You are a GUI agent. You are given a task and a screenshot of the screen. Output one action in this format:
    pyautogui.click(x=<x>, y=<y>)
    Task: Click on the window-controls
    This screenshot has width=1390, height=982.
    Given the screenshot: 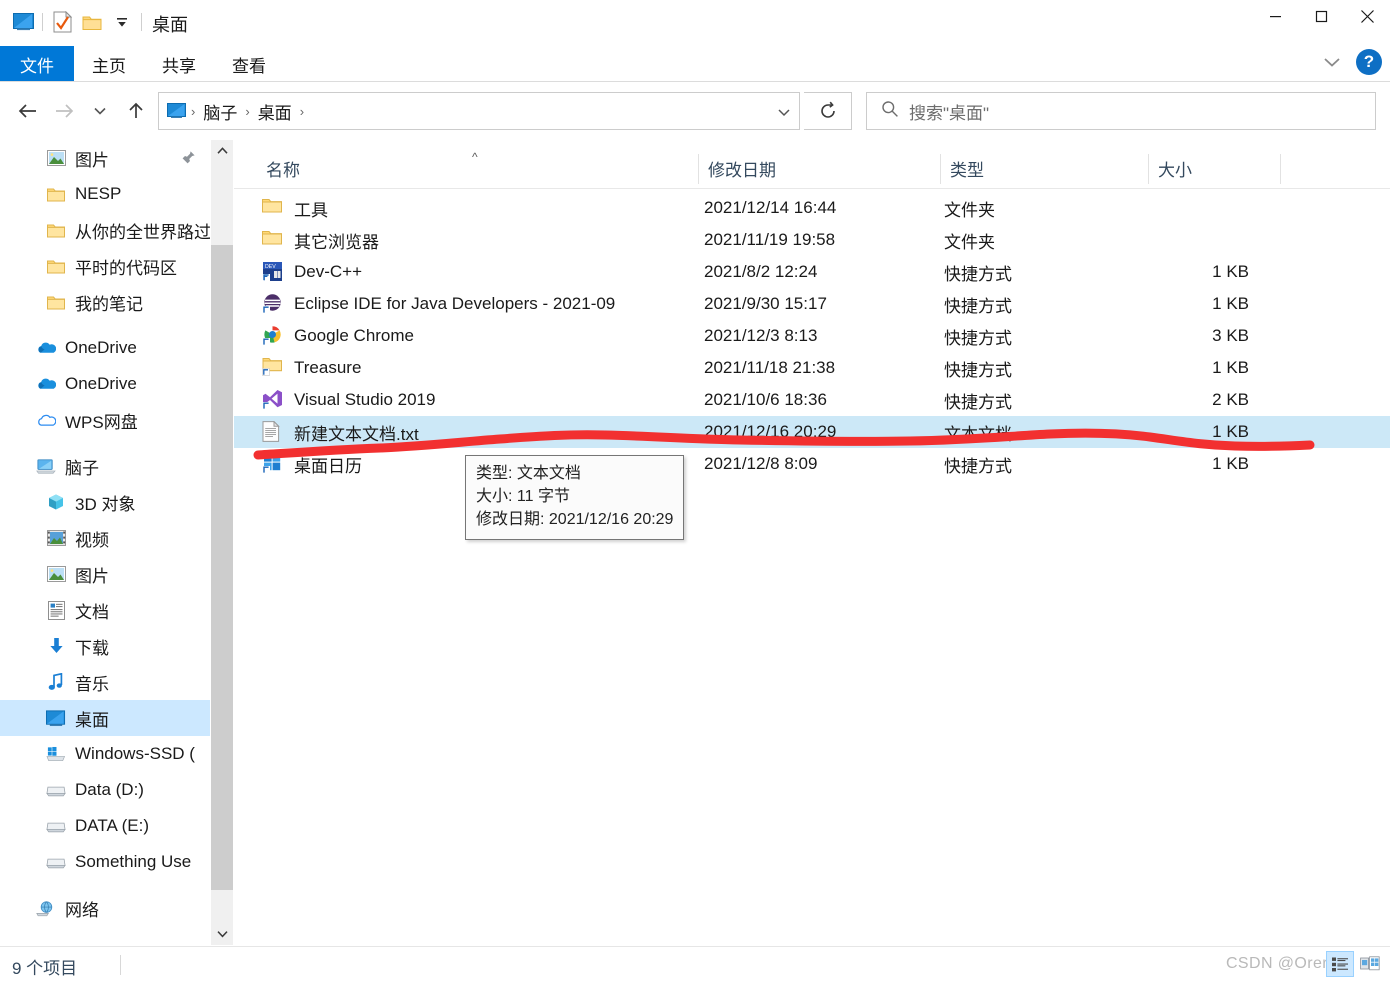 What is the action you would take?
    pyautogui.click(x=1321, y=16)
    